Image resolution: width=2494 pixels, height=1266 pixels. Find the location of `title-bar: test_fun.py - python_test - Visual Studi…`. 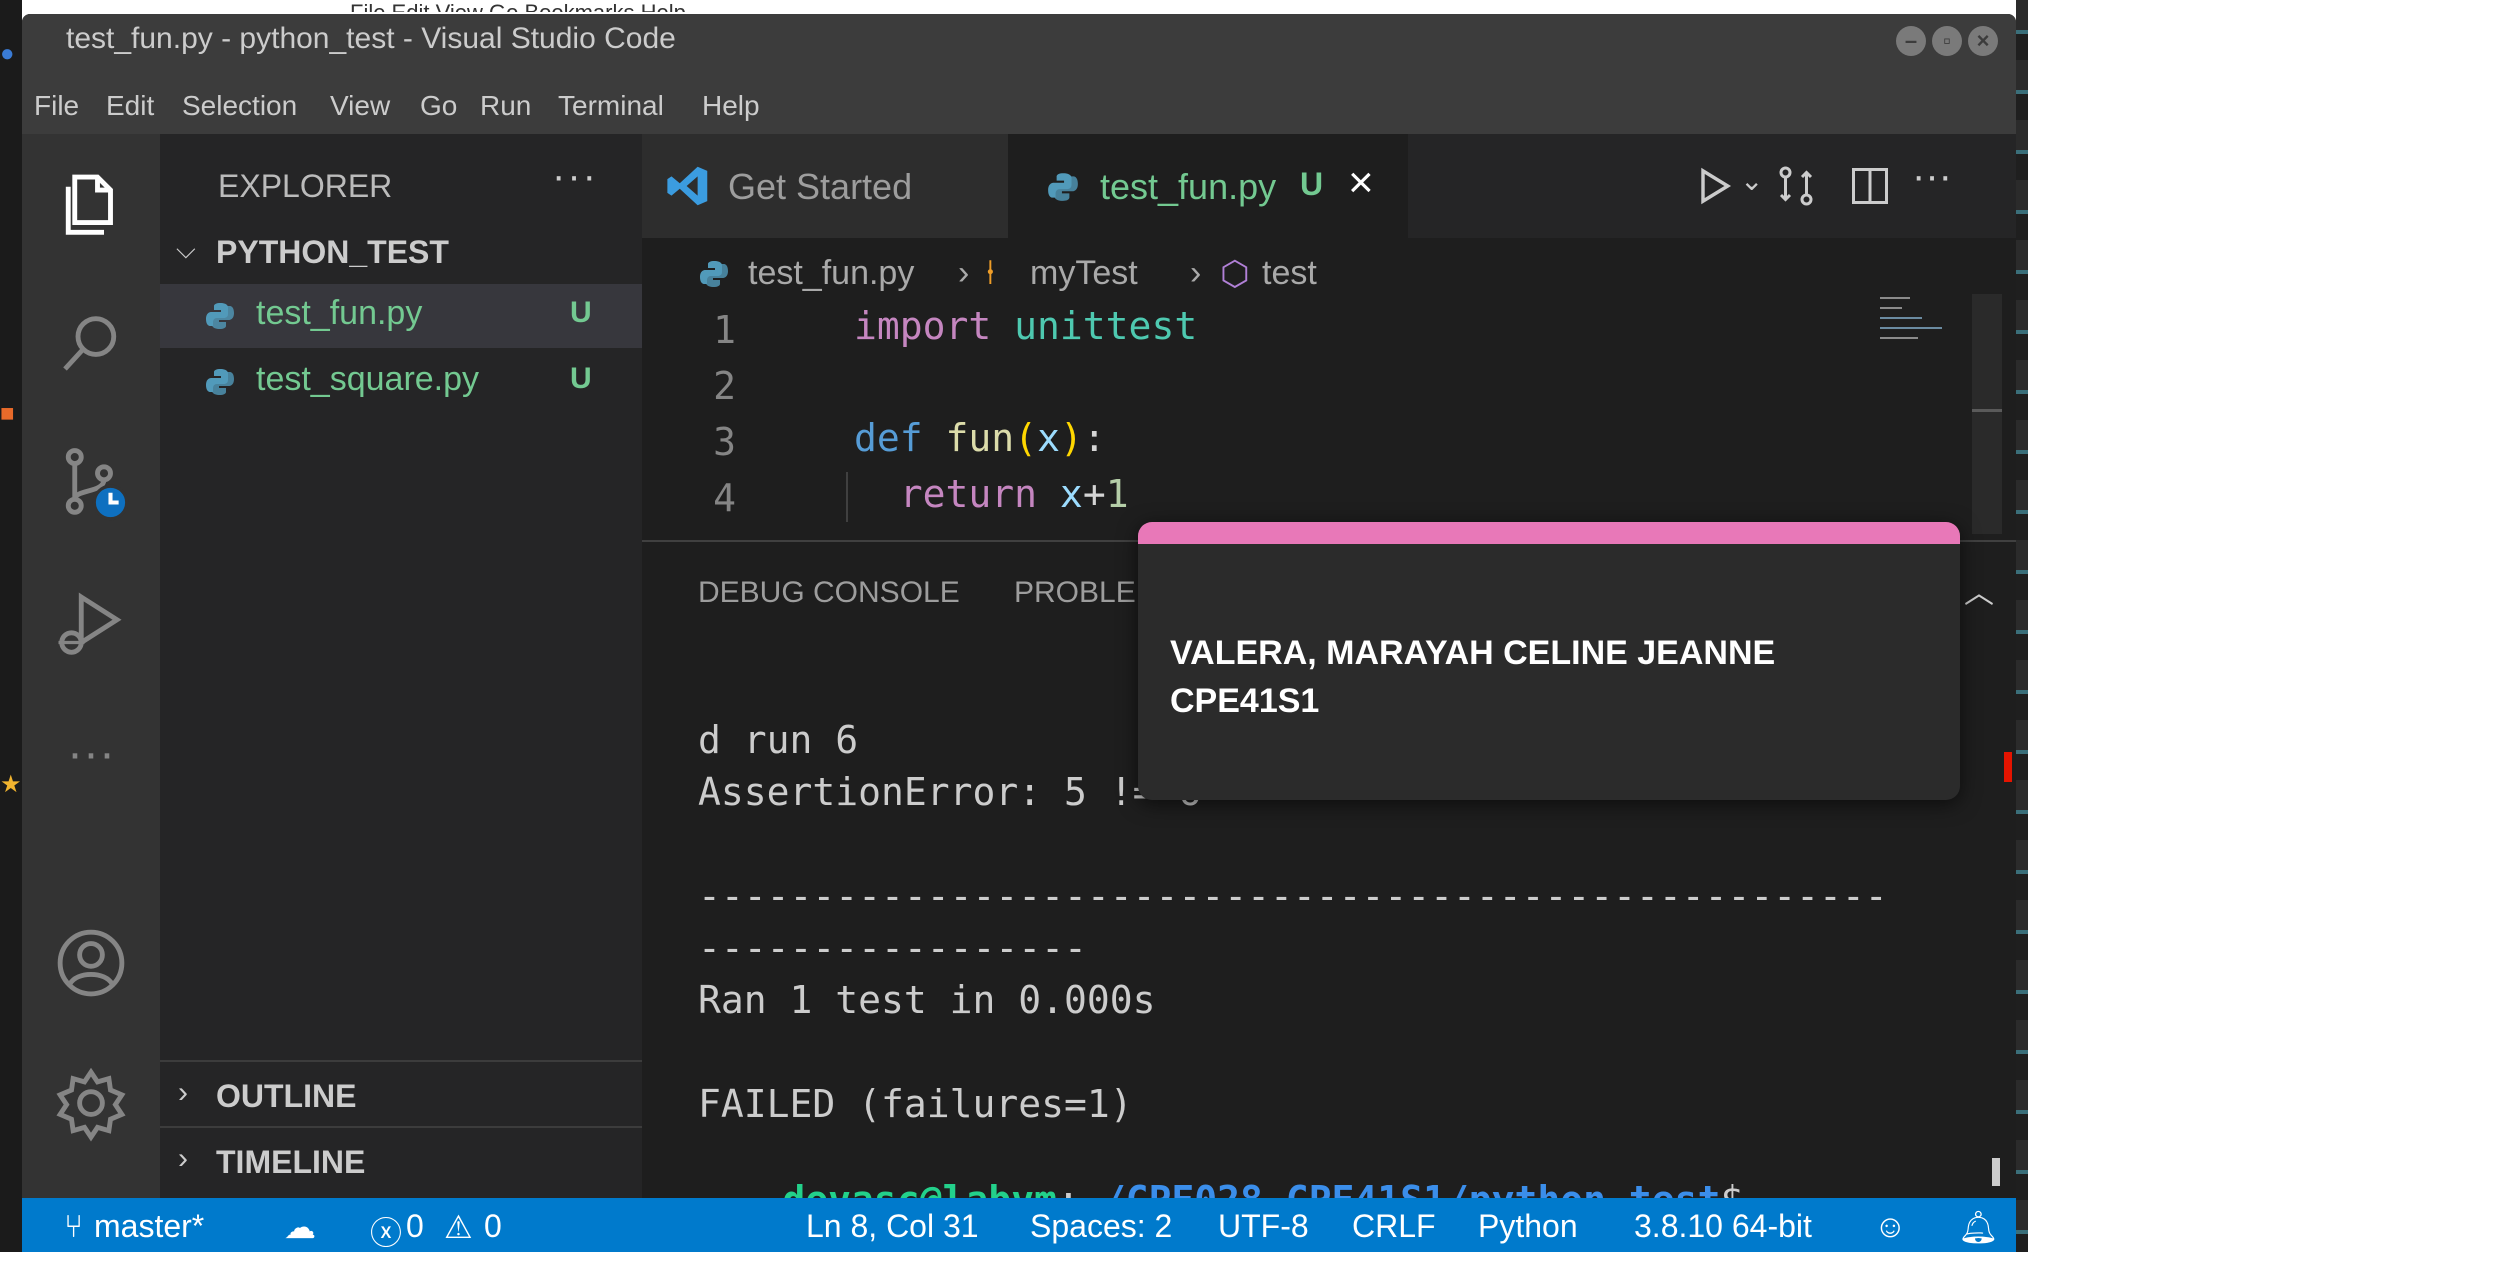

title-bar: test_fun.py - python_test - Visual Studi… is located at coordinates (1019, 42).